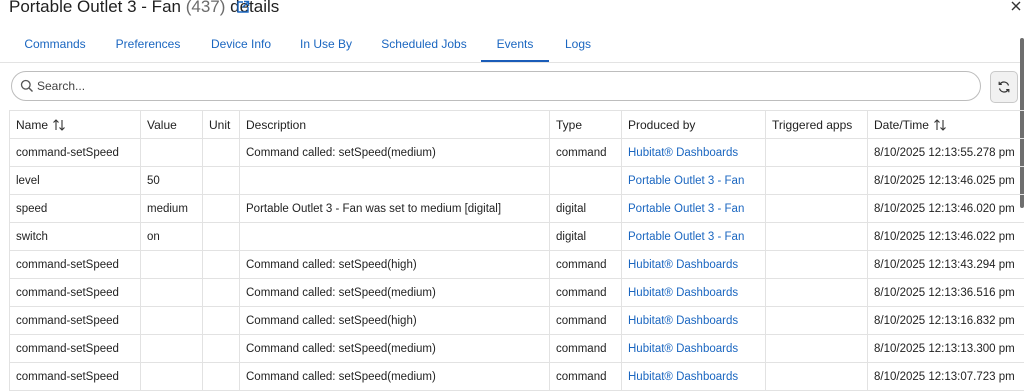 This screenshot has width=1024, height=391. I want to click on cell-date-time: 8/10/2025 12:13:46.020 pm, so click(946, 209).